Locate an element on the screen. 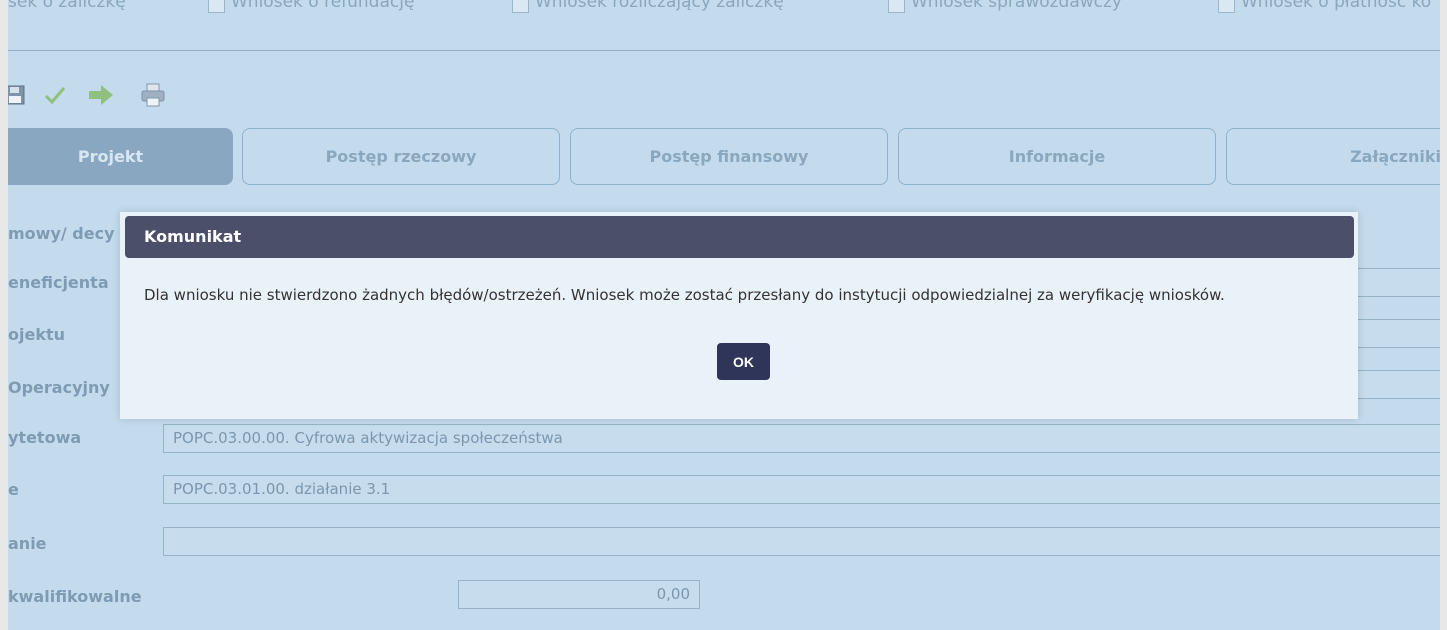 This screenshot has height=630, width=1447. row-label-eligible: kwalifikowalne is located at coordinates (75, 596).